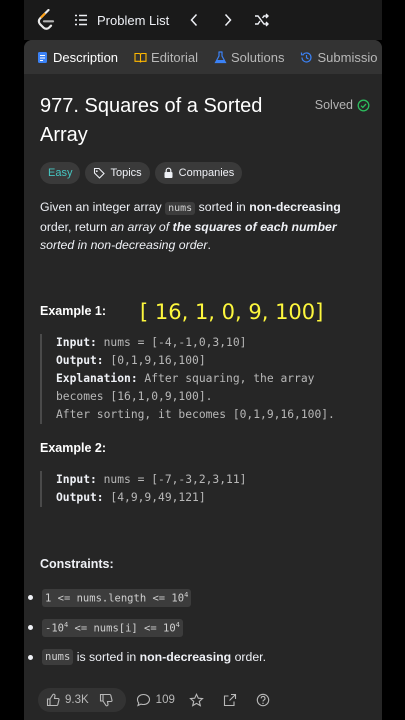 Image resolution: width=405 pixels, height=720 pixels. I want to click on example-1-heading: Example 1:, so click(73, 311).